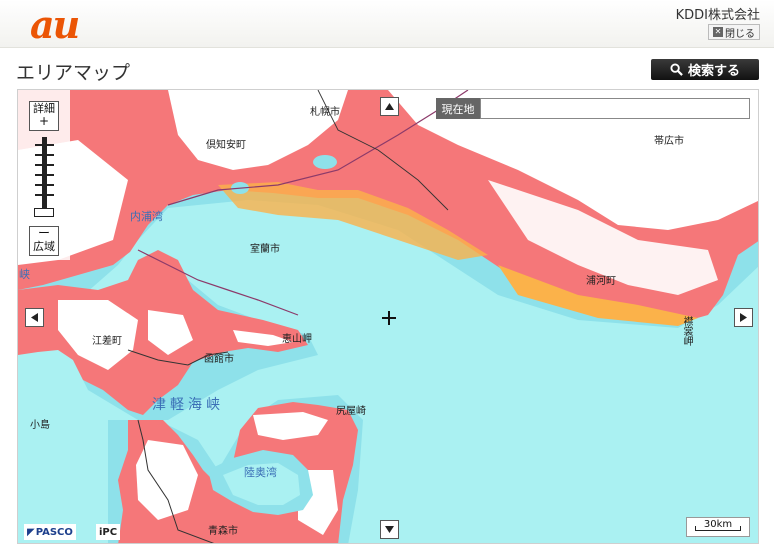 This screenshot has width=774, height=550. I want to click on pan-up-button, so click(389, 106).